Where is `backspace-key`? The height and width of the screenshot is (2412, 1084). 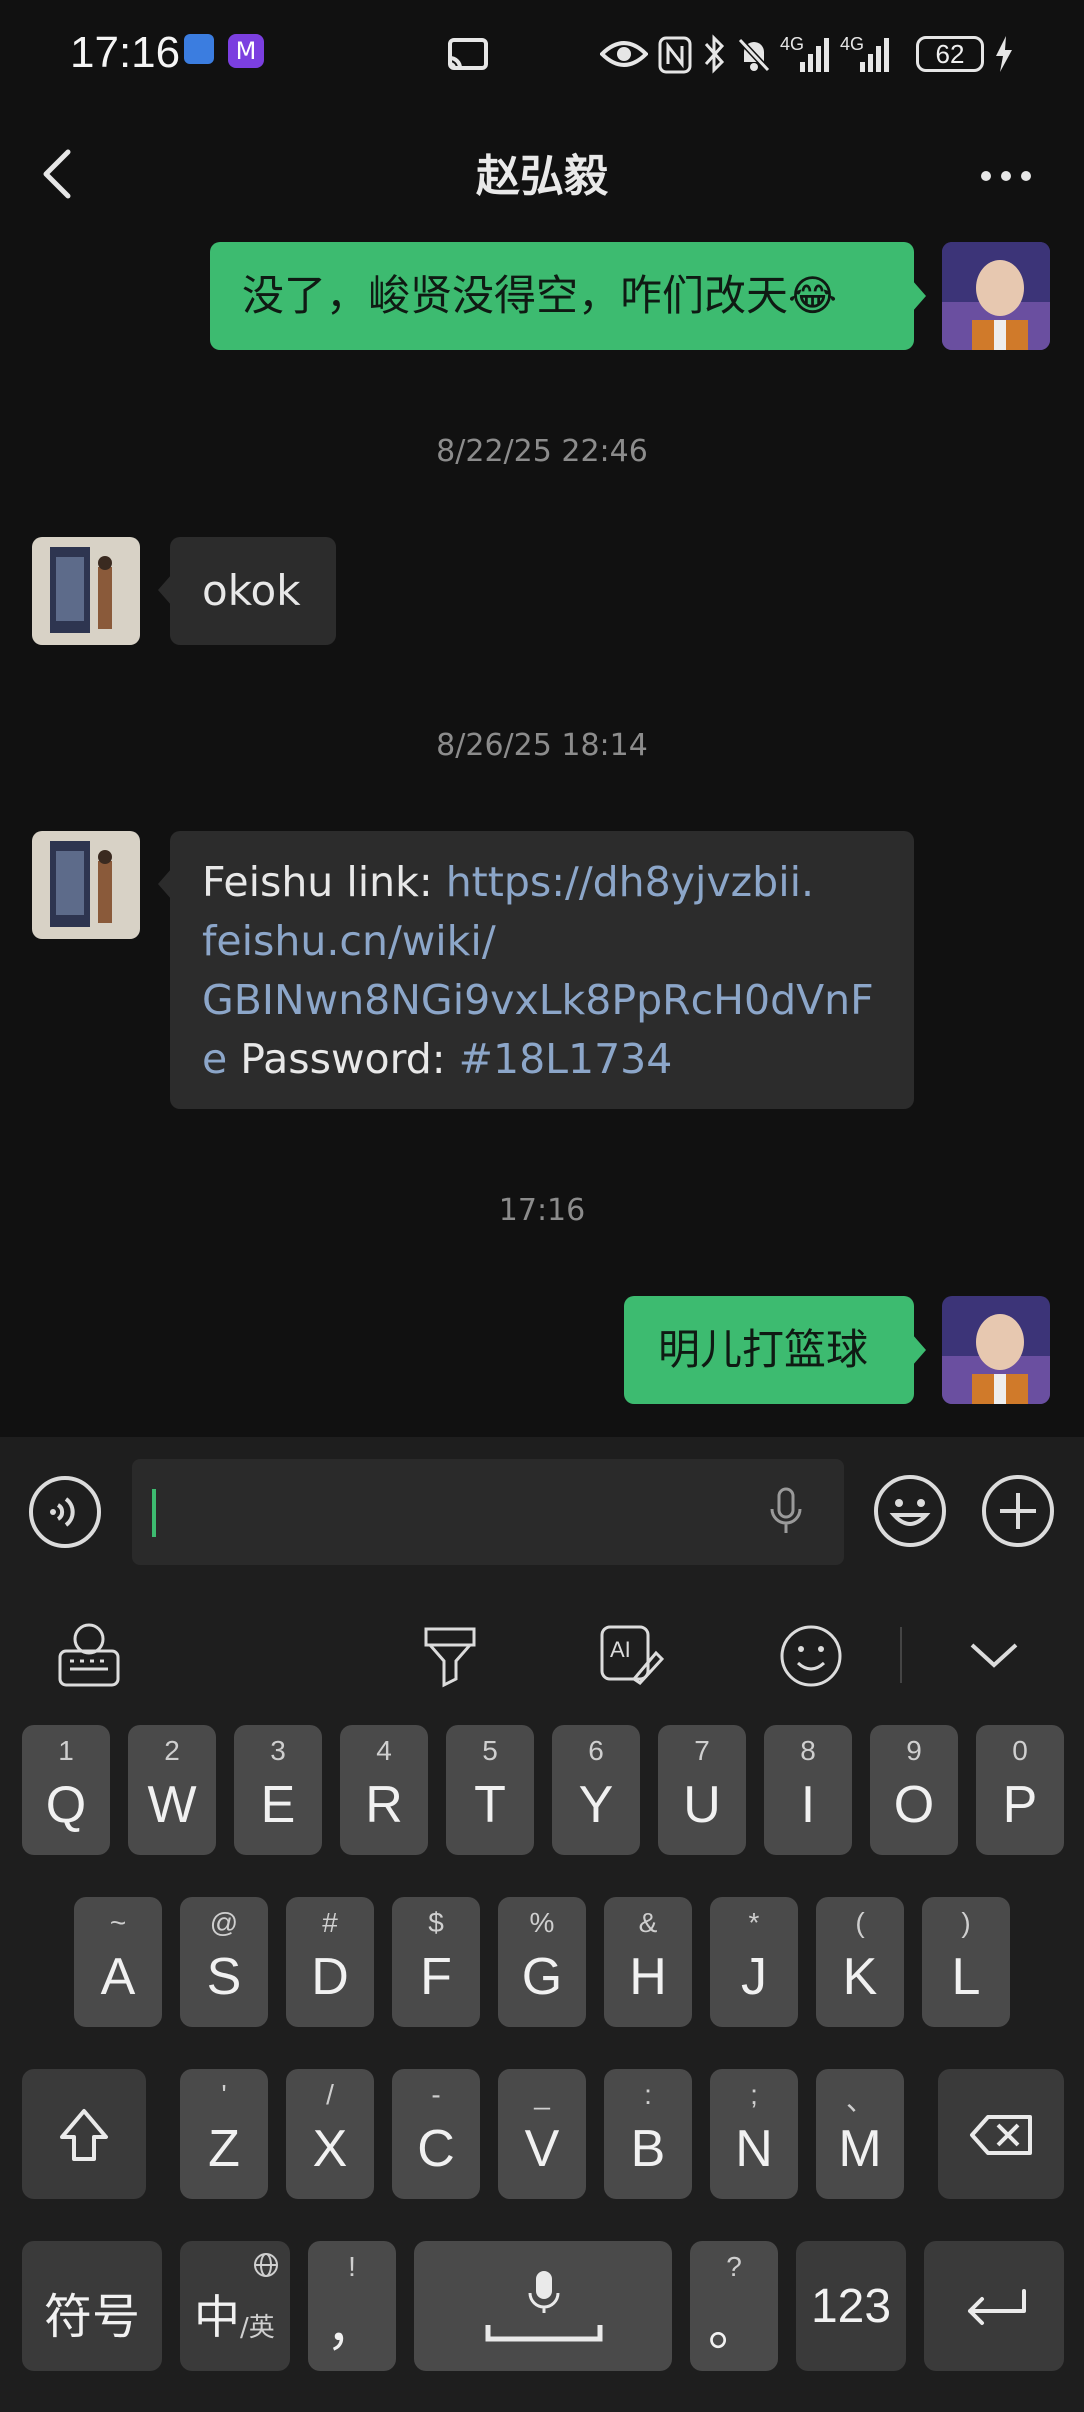
backspace-key is located at coordinates (1001, 2134).